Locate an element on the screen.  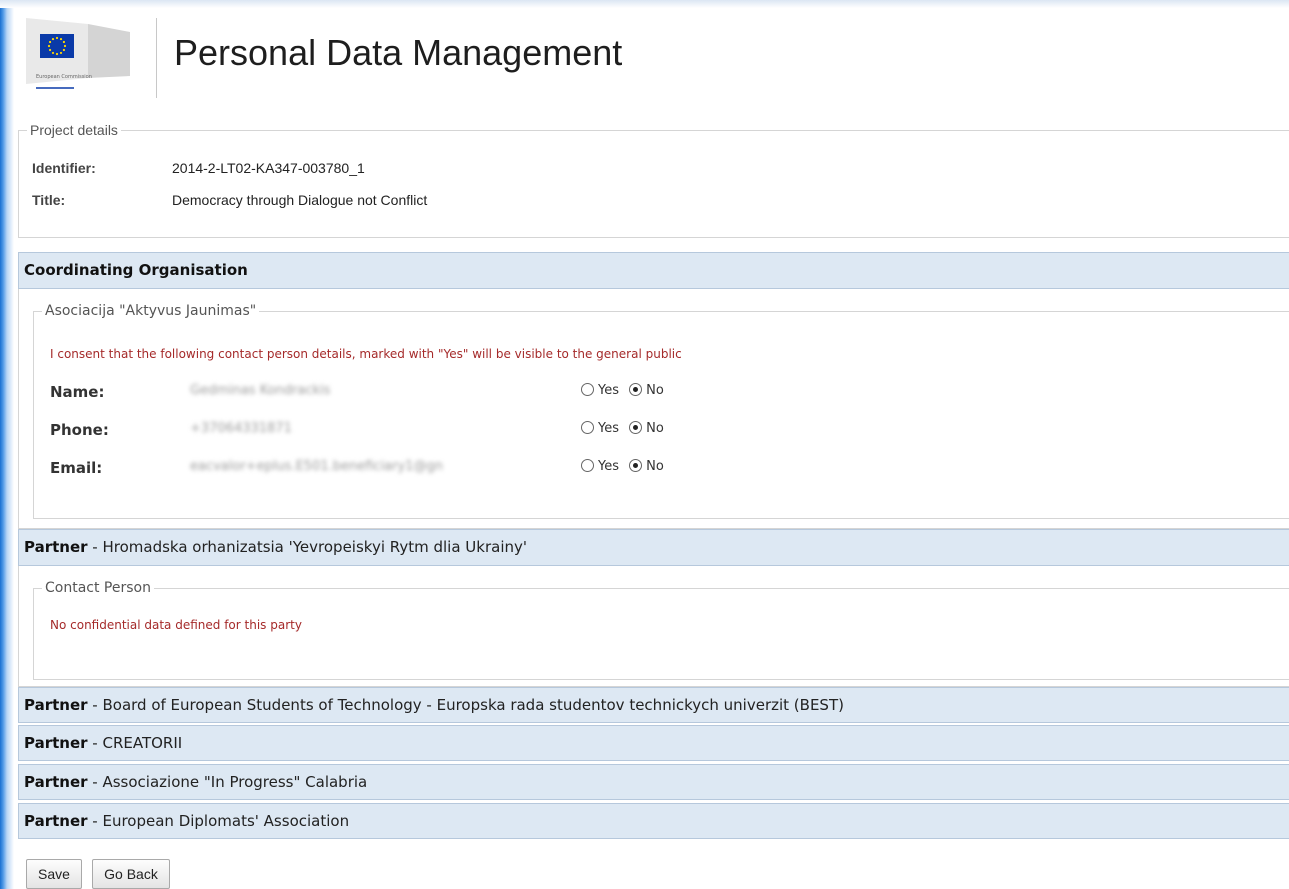
blurred-value: +37064331871 is located at coordinates (241, 428).